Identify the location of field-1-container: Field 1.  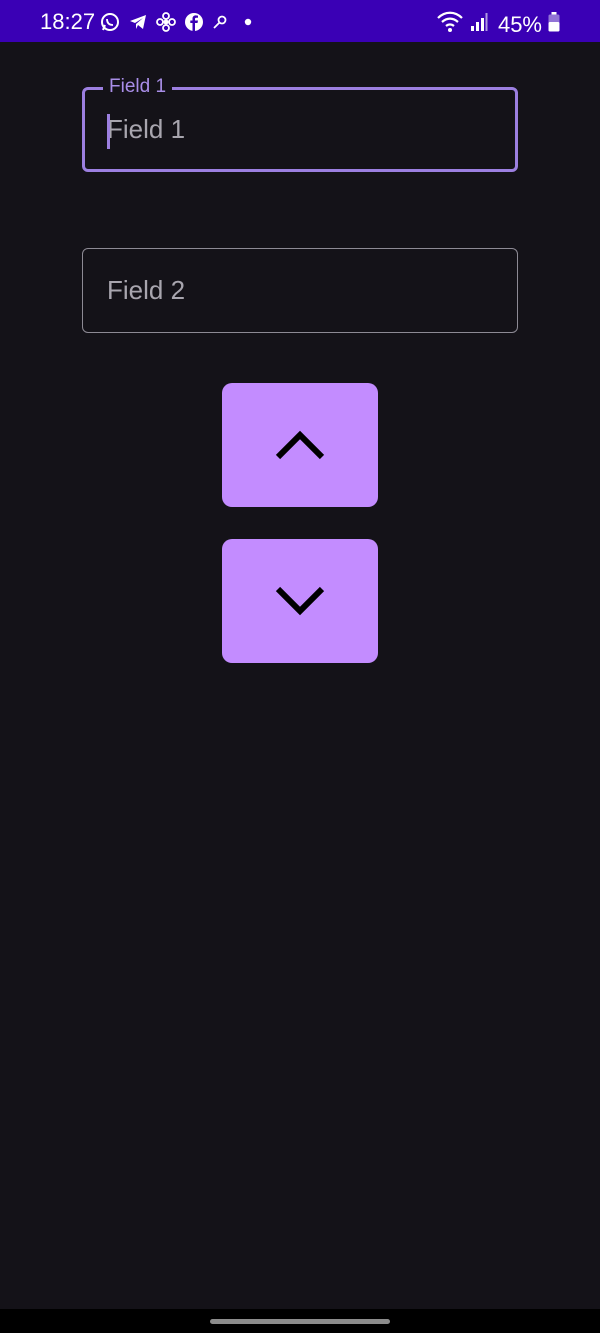
(300, 124).